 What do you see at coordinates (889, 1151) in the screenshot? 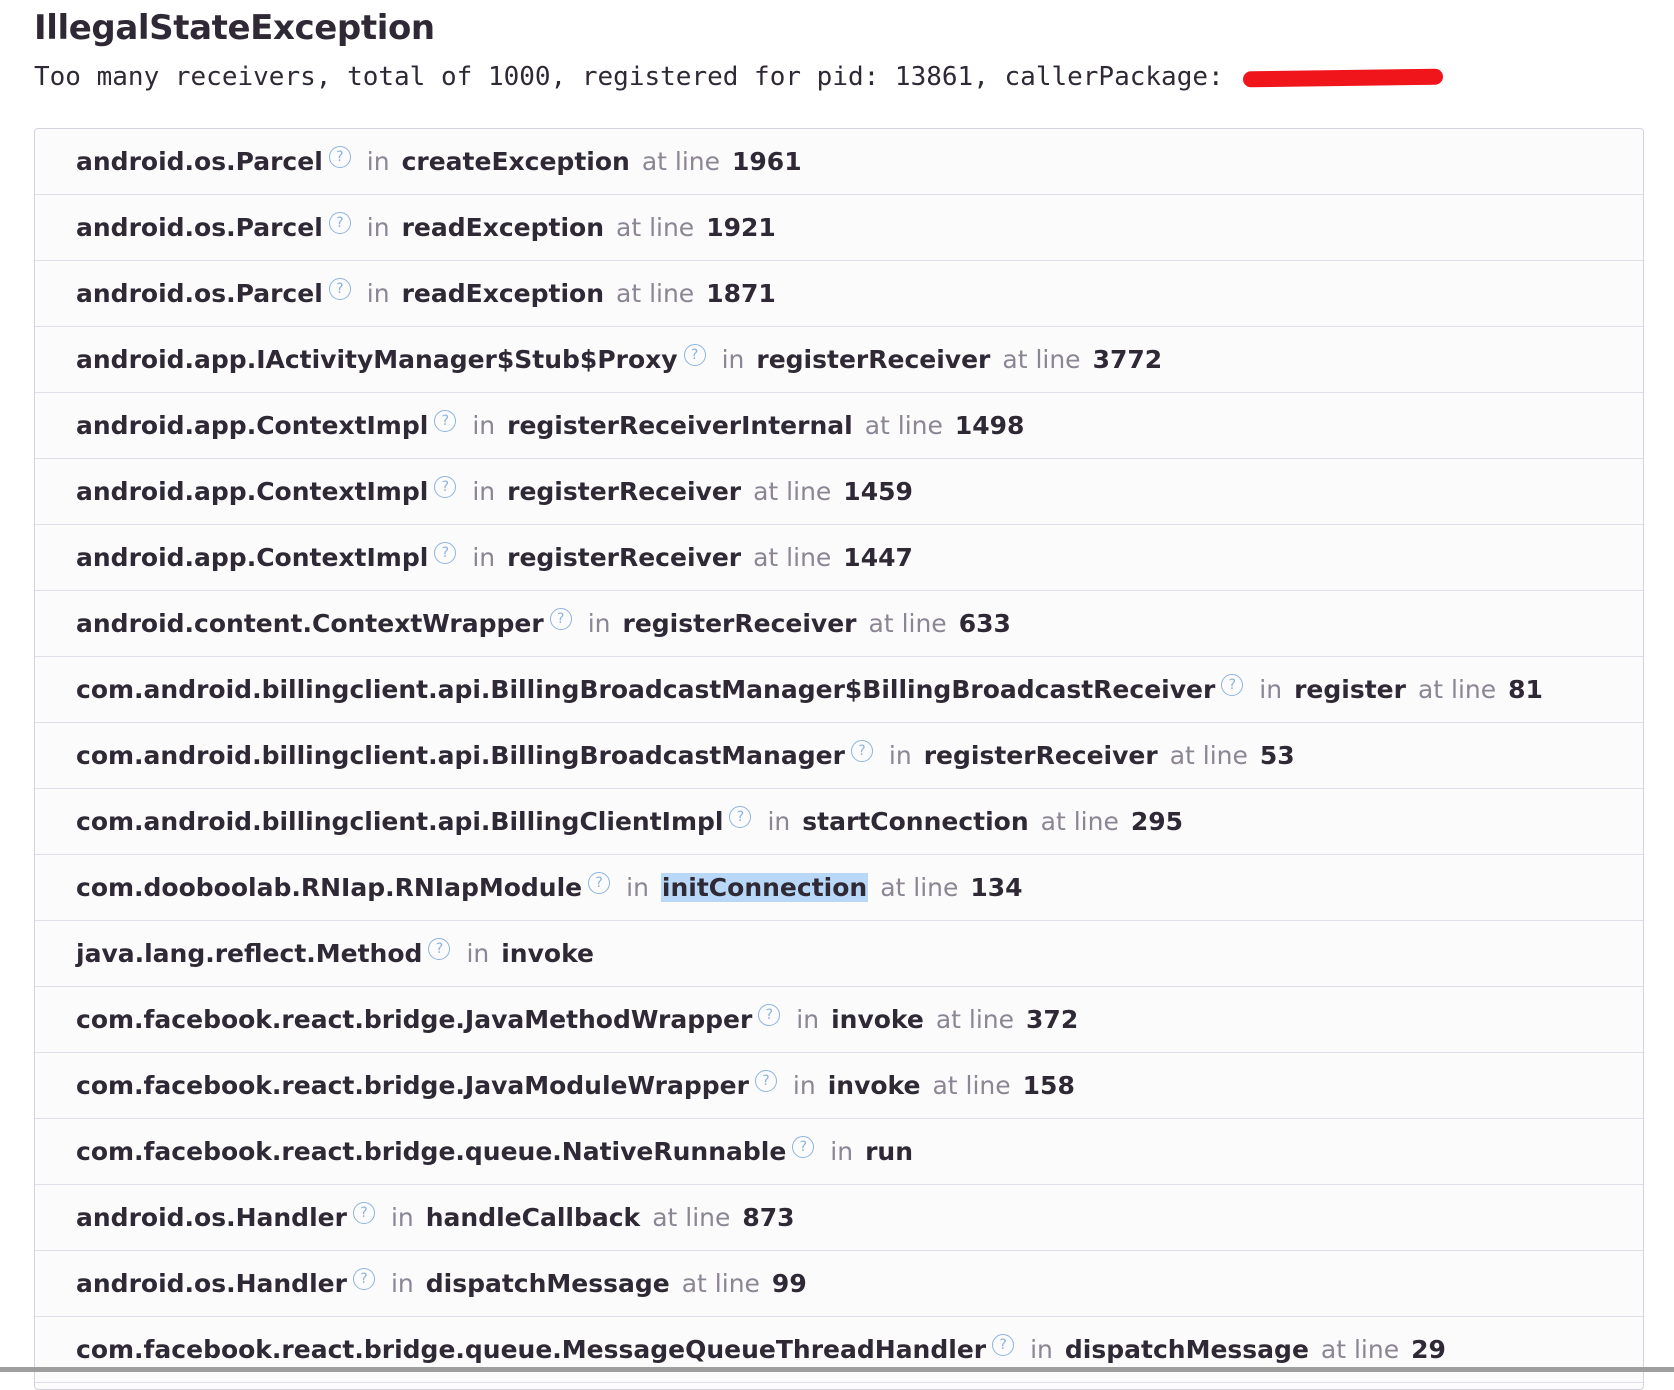
I see `frame-function: run` at bounding box center [889, 1151].